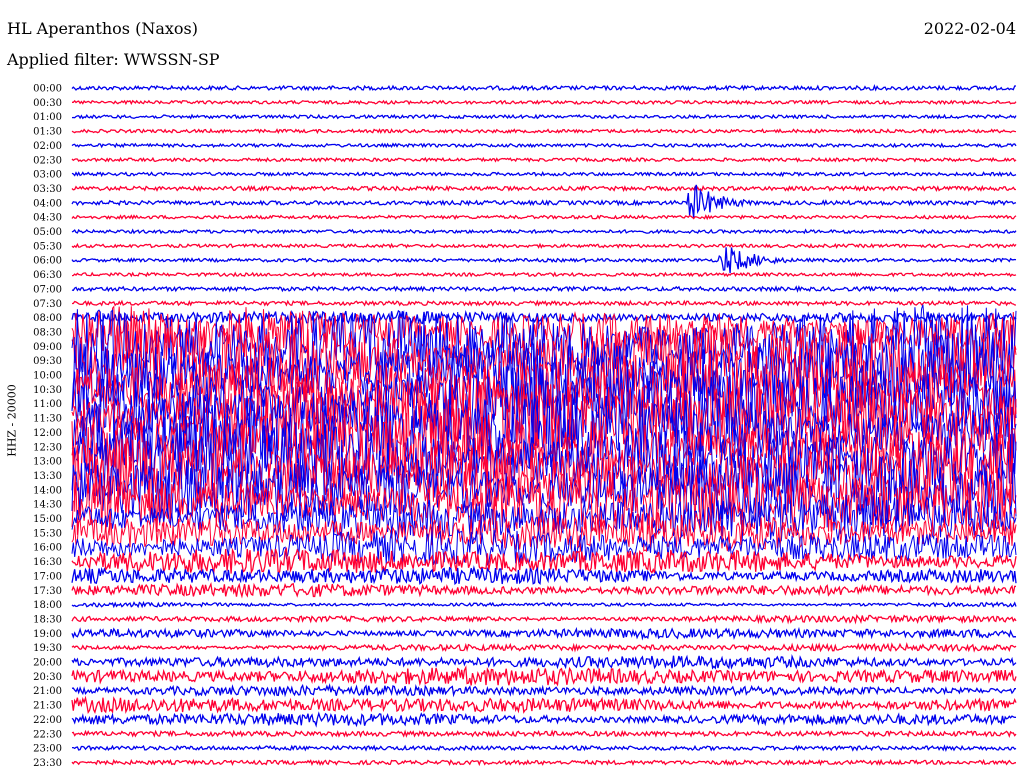 The image size is (1024, 780). What do you see at coordinates (47, 146) in the screenshot?
I see `time-tick-0200: 02:00` at bounding box center [47, 146].